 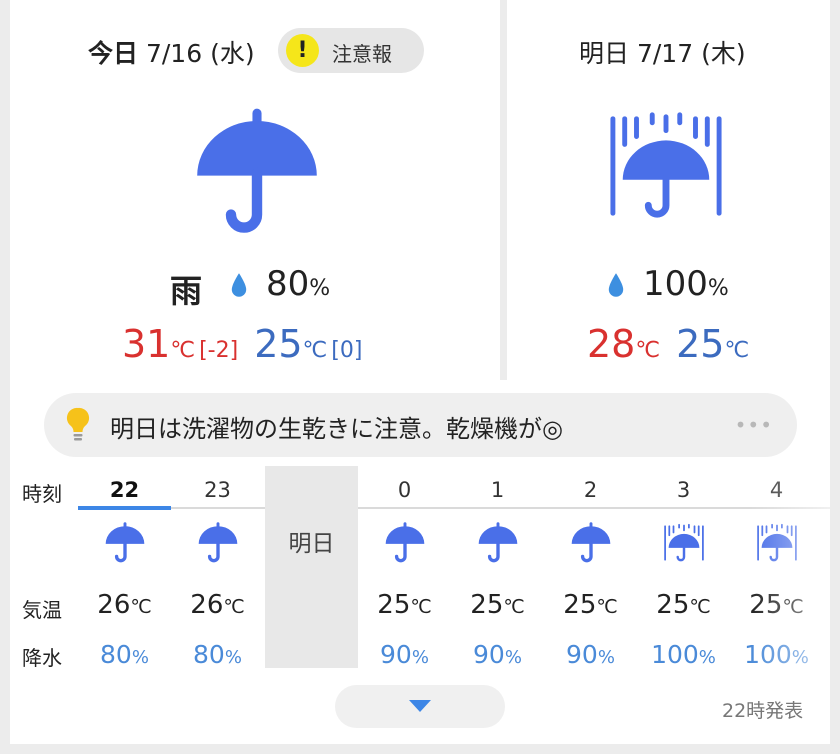 What do you see at coordinates (497, 567) in the screenshot?
I see `hour-column: 1 25℃ 90%` at bounding box center [497, 567].